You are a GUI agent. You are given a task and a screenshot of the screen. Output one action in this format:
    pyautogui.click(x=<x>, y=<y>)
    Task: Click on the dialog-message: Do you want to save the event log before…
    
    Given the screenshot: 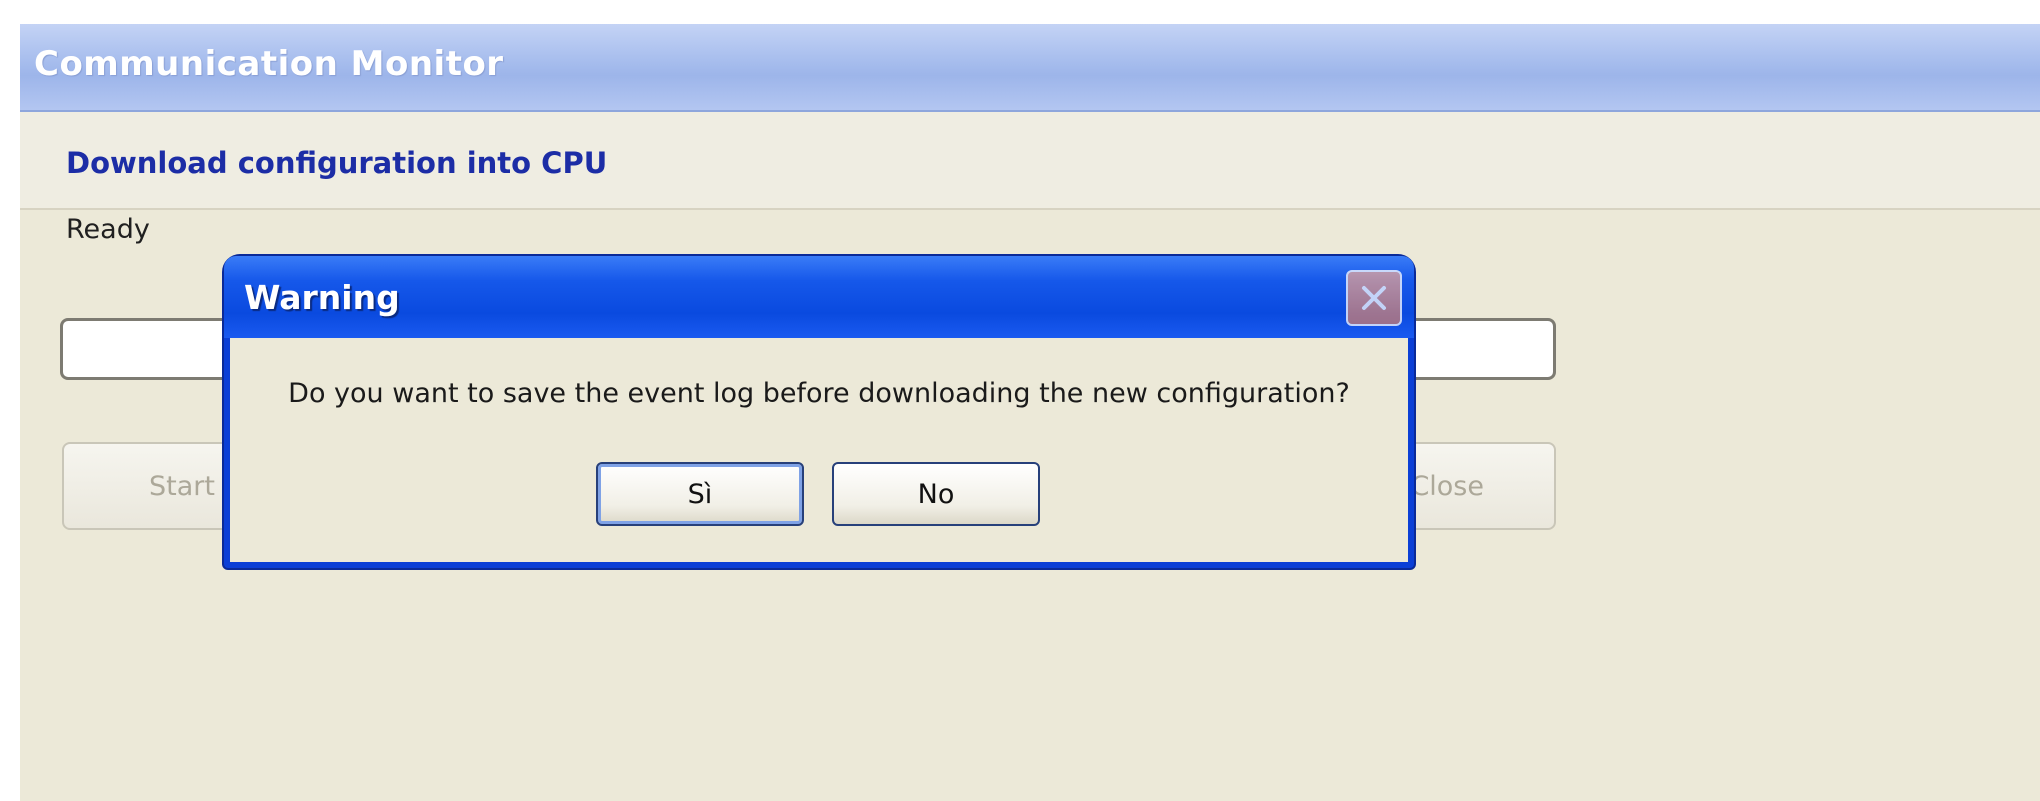 What is the action you would take?
    pyautogui.click(x=819, y=393)
    